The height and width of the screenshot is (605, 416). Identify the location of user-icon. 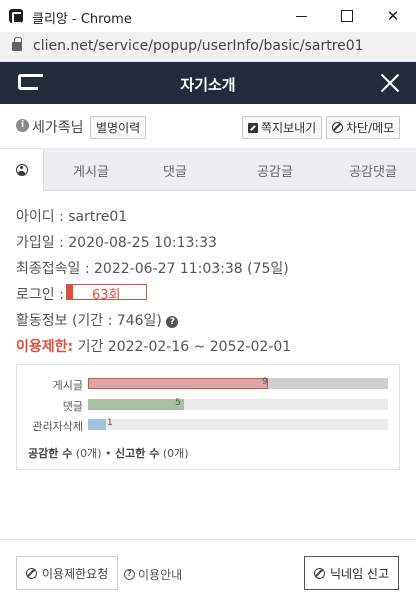
(22, 170).